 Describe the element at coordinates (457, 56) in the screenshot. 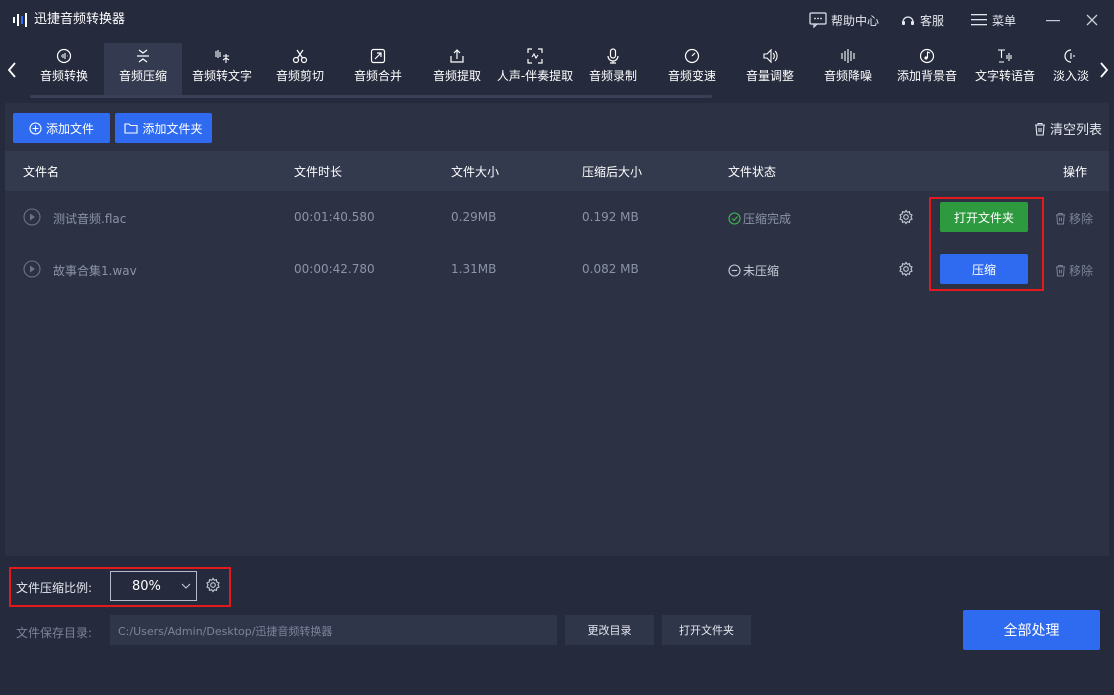

I see `extract-icon` at that location.